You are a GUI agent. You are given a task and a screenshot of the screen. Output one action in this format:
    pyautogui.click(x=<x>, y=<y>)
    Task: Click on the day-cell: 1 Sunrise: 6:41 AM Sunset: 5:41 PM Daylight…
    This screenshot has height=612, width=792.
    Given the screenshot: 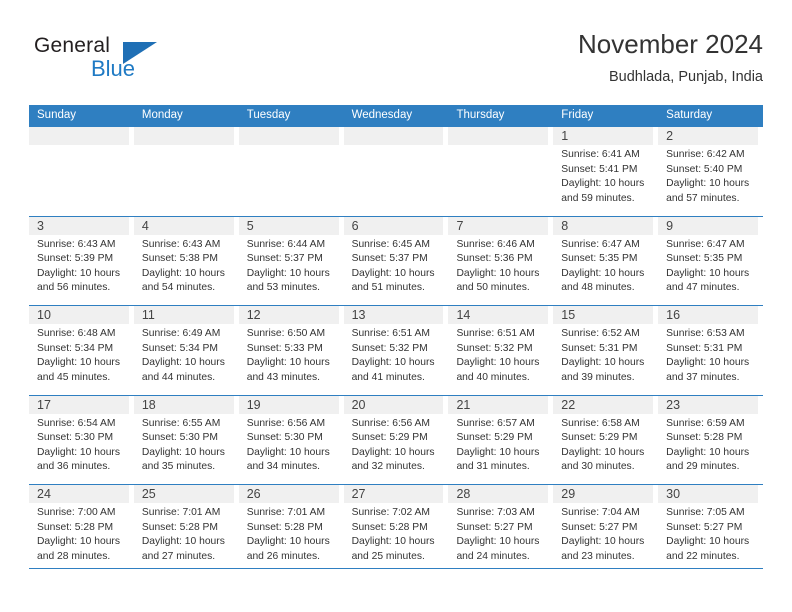 What is the action you would take?
    pyautogui.click(x=605, y=171)
    